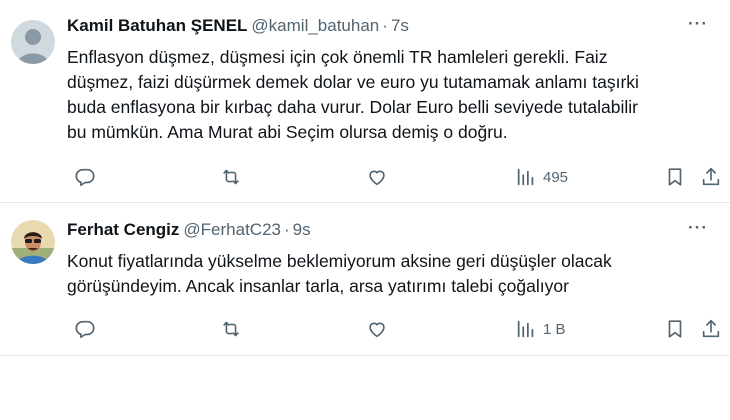  I want to click on tweet-header: Ferhat Cengiz @FerhatC23 · 9s ···, so click(392, 230).